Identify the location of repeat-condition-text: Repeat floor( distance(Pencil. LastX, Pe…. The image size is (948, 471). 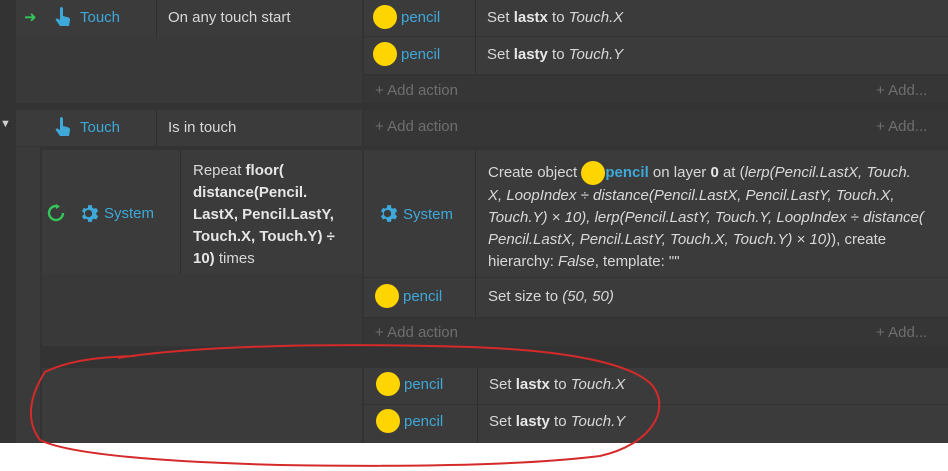
(264, 215).